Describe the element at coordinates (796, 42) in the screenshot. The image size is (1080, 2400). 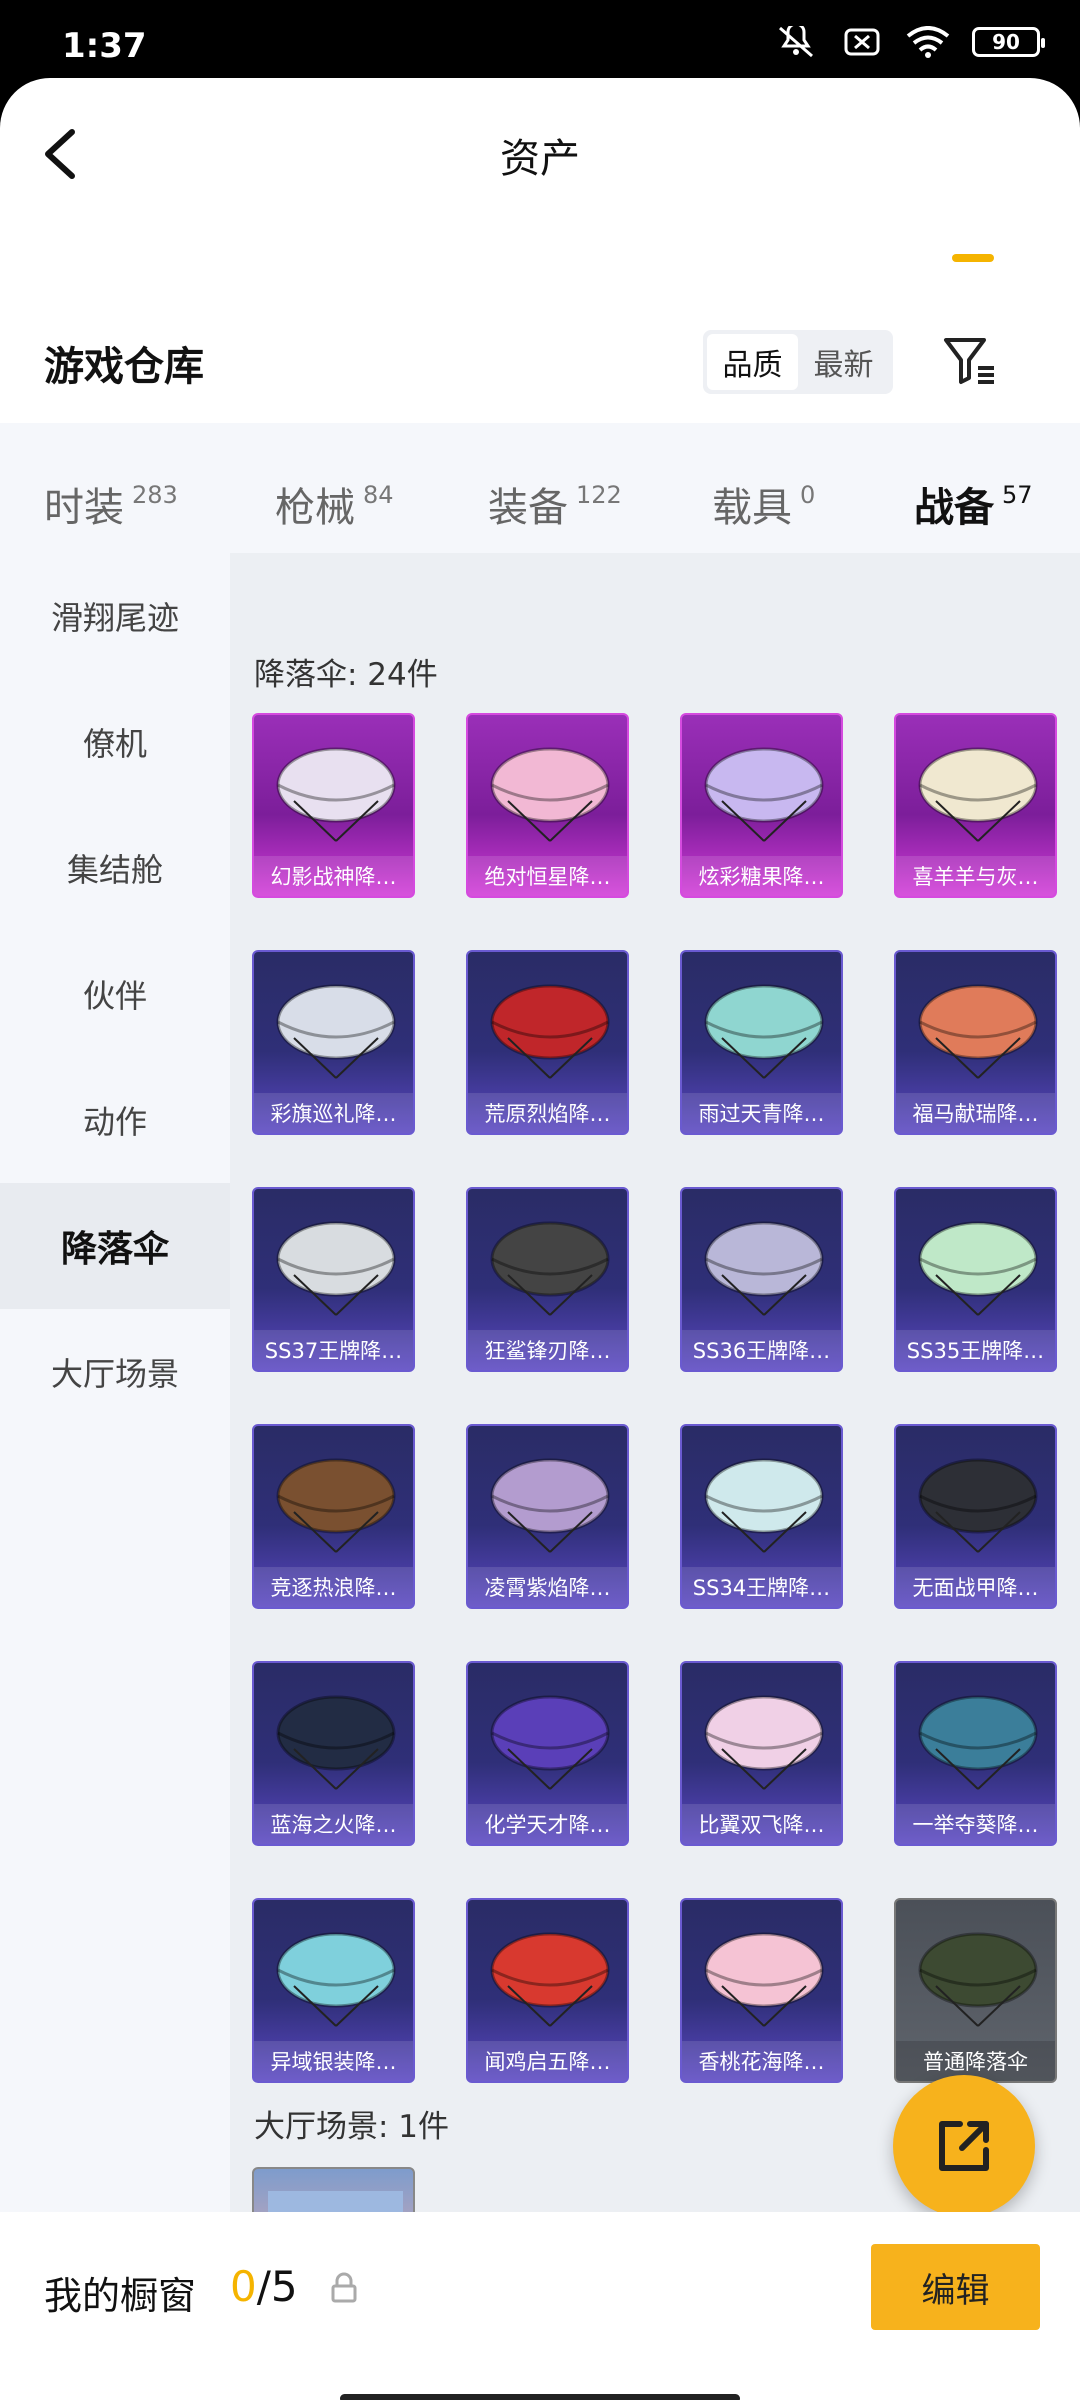
I see `mute-icon` at that location.